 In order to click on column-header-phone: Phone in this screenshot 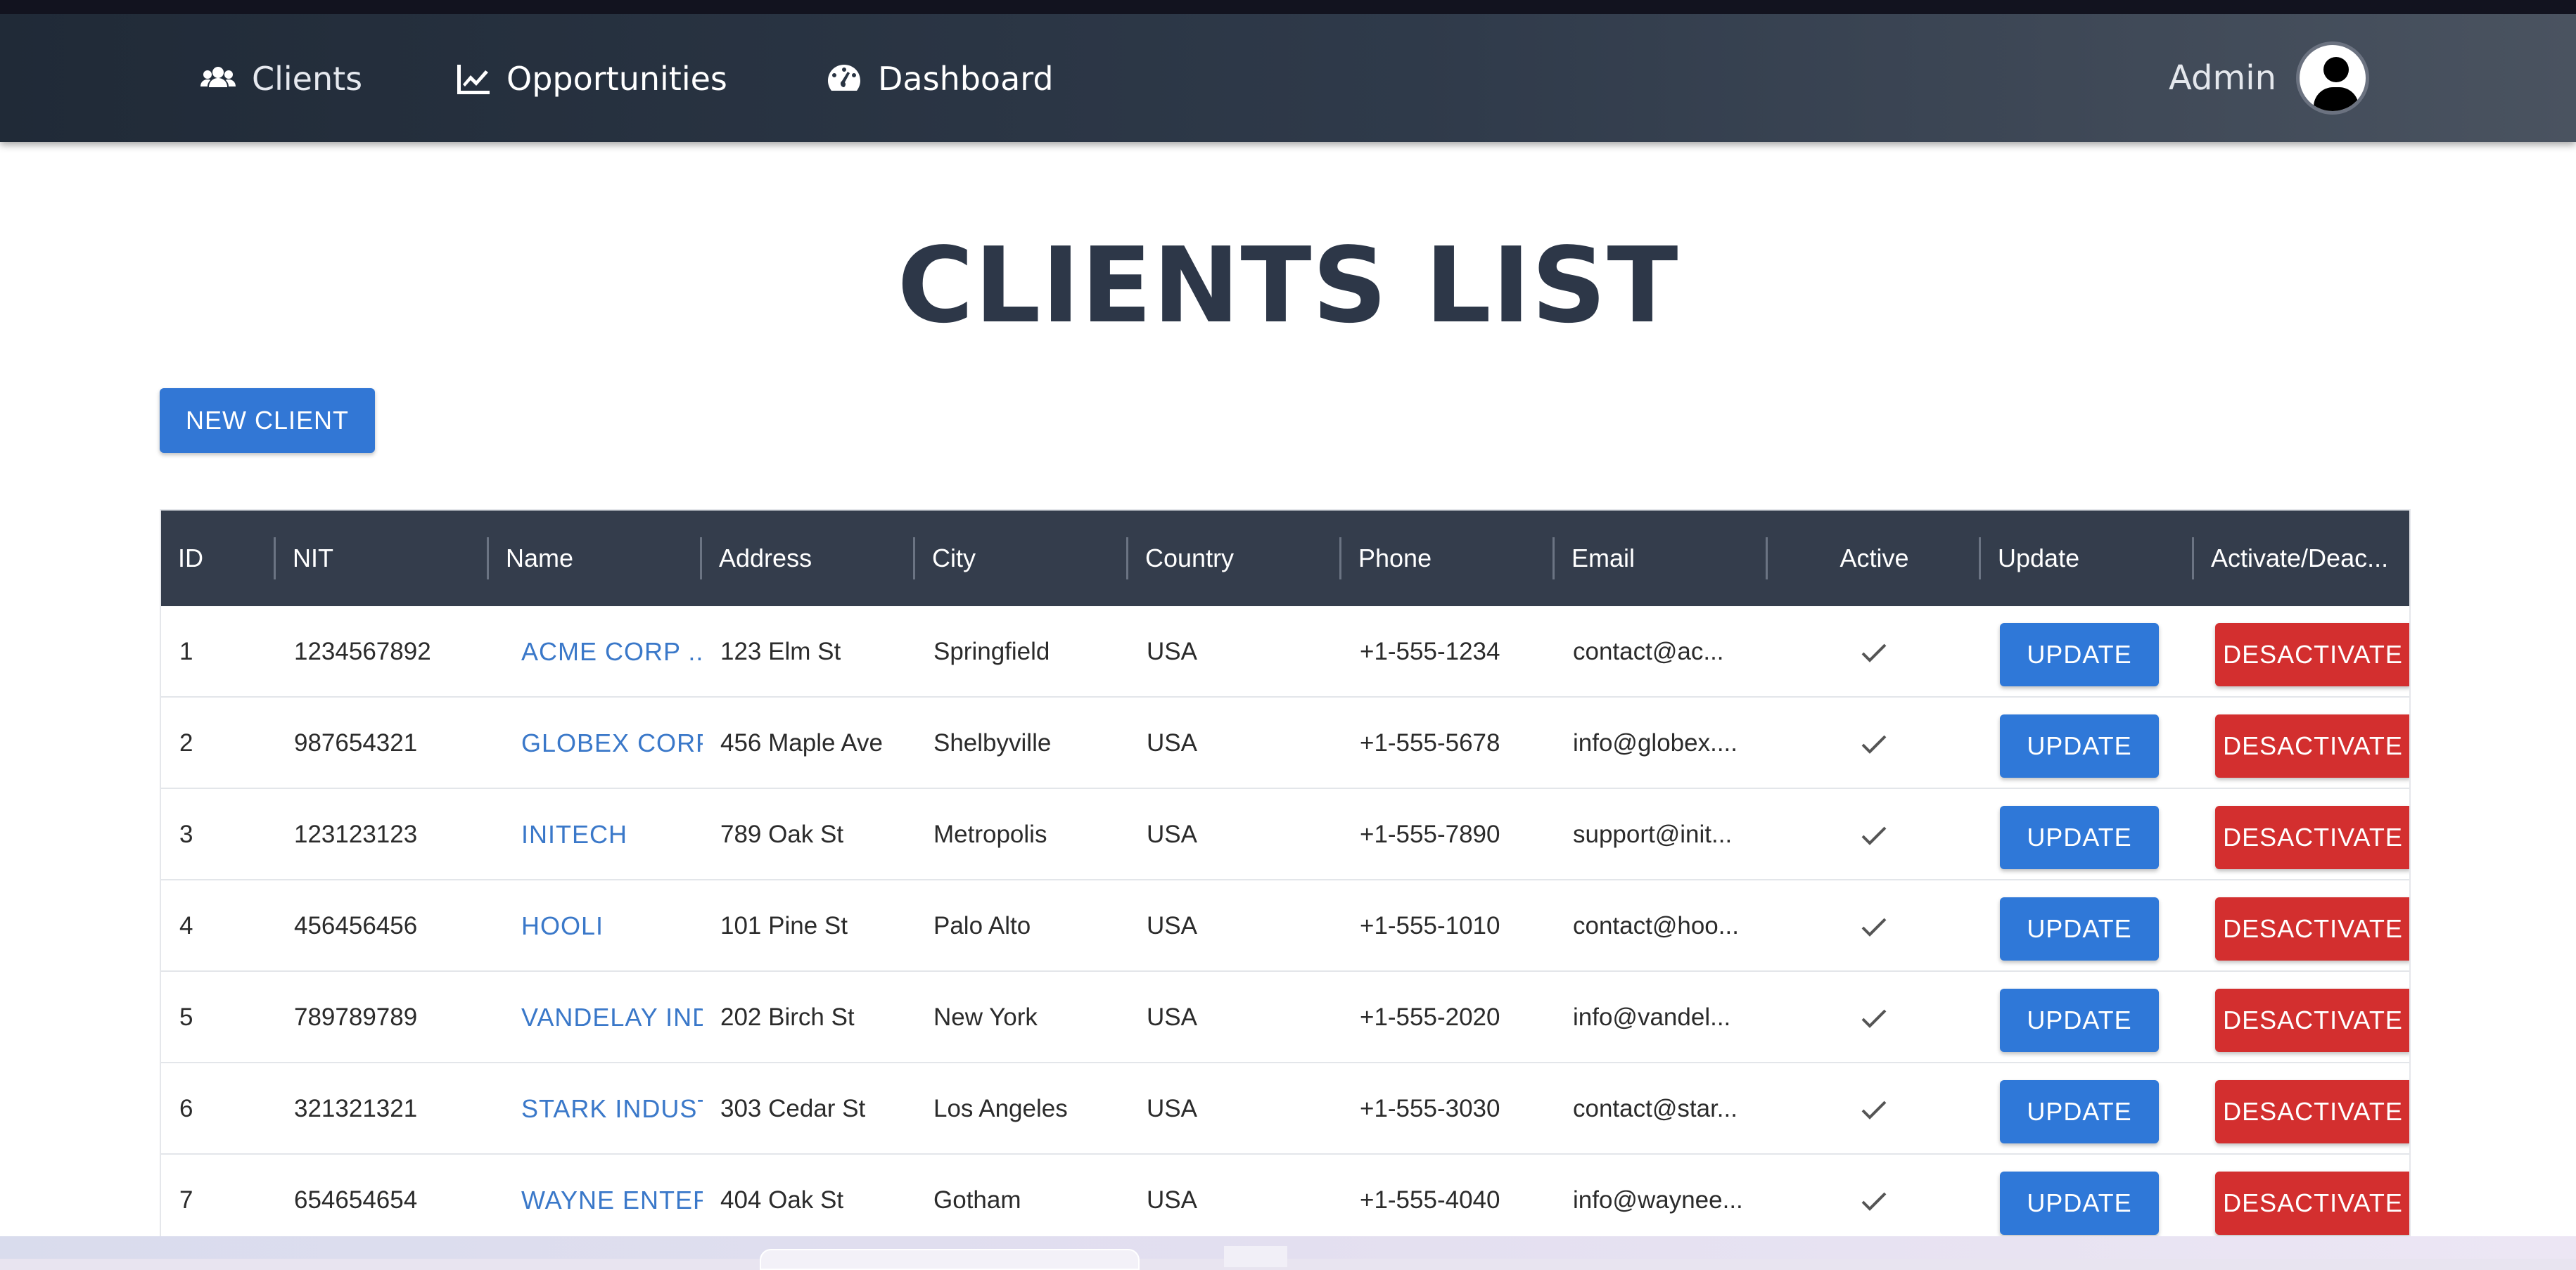, I will do `click(1448, 558)`.